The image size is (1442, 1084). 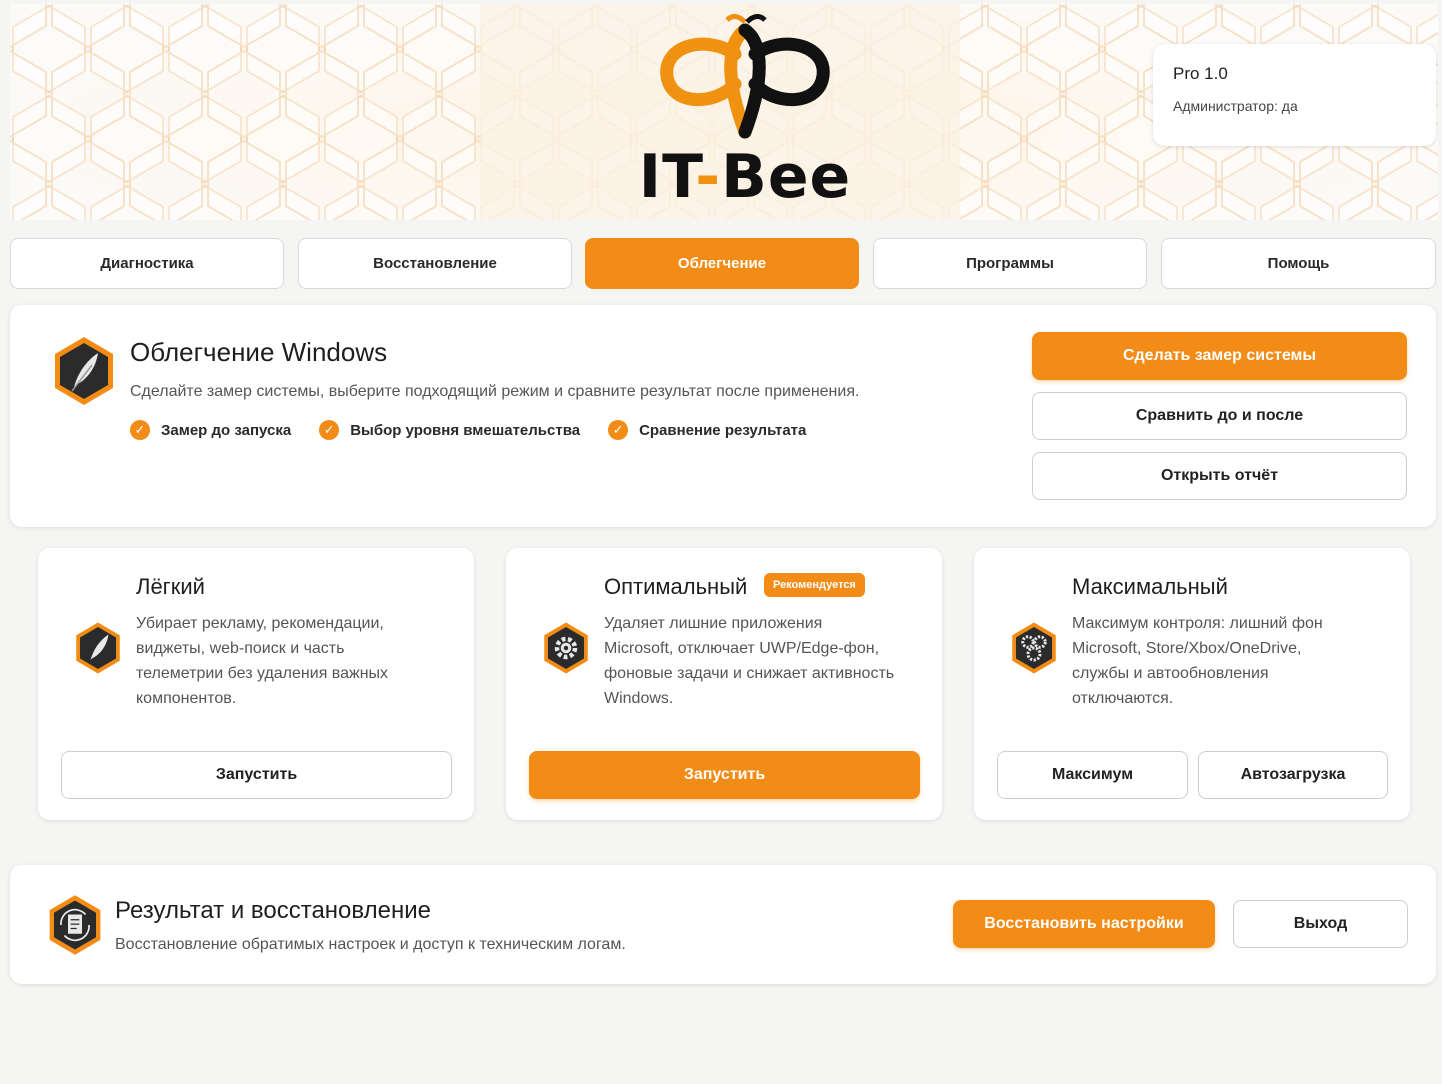 I want to click on page-title: Облегчение Windows, so click(x=259, y=352).